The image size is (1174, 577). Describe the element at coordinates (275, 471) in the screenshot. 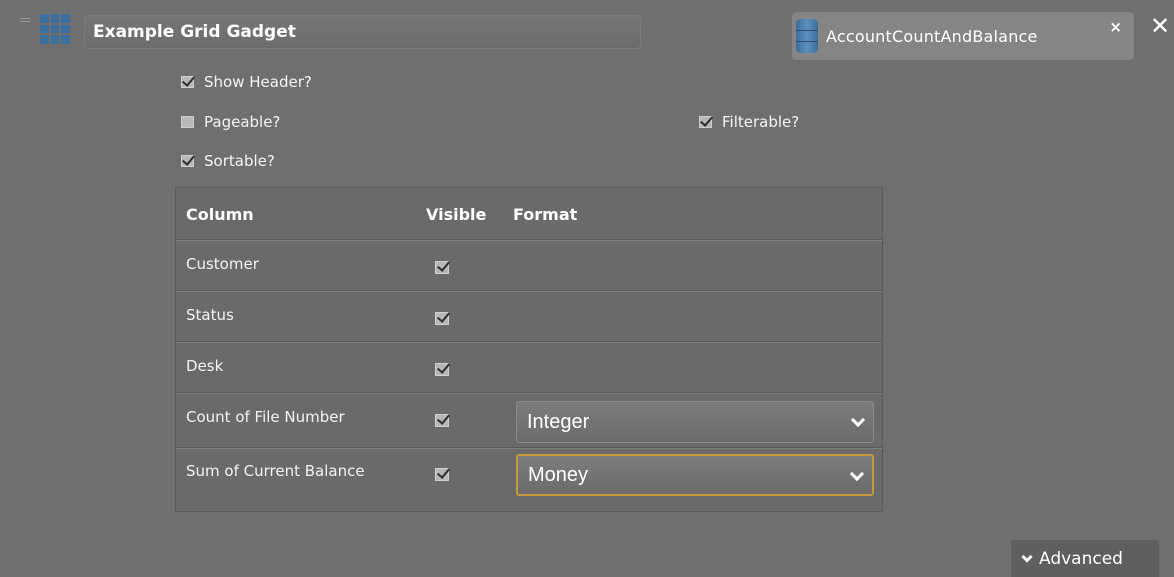

I see `column-name: Sum of Current Balance` at that location.